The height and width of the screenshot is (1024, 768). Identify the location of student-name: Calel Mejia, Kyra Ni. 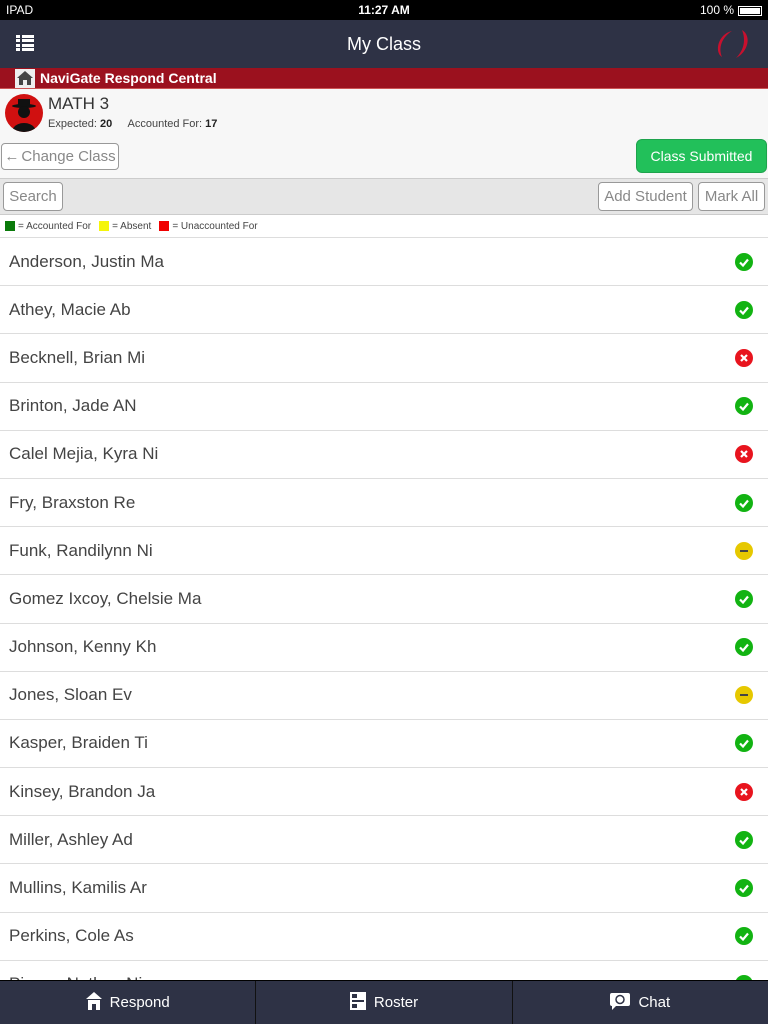
(84, 454).